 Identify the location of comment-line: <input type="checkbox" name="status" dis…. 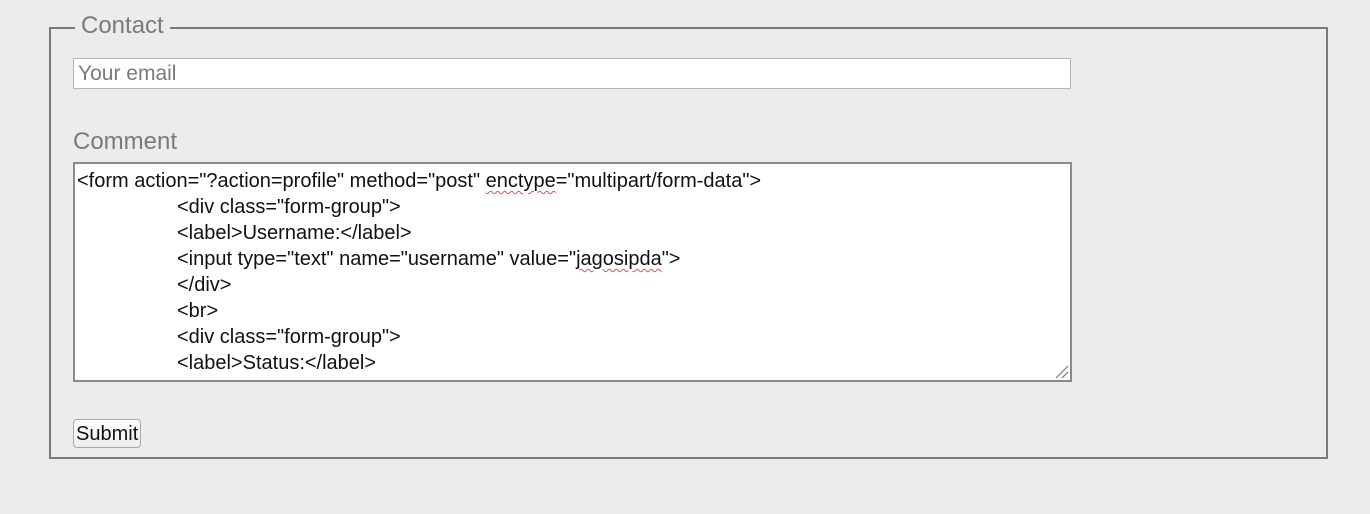
(572, 378).